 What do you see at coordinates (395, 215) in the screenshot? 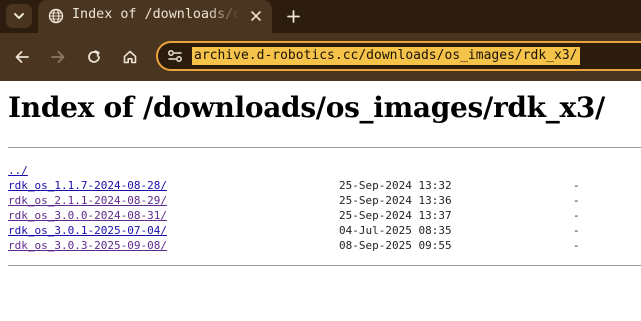
I see `entry-date: 25-Sep-2024 13:37` at bounding box center [395, 215].